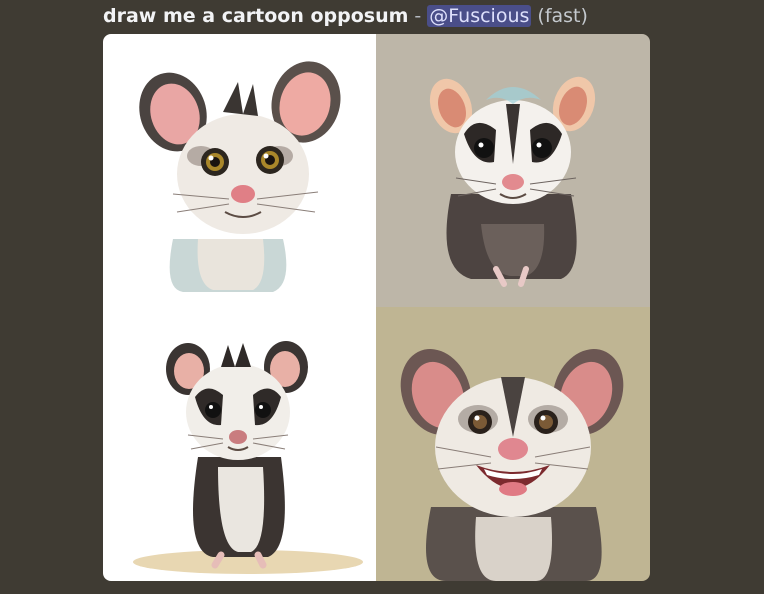  Describe the element at coordinates (256, 16) in the screenshot. I see `prompt-text: draw me a cartoon opposum` at that location.